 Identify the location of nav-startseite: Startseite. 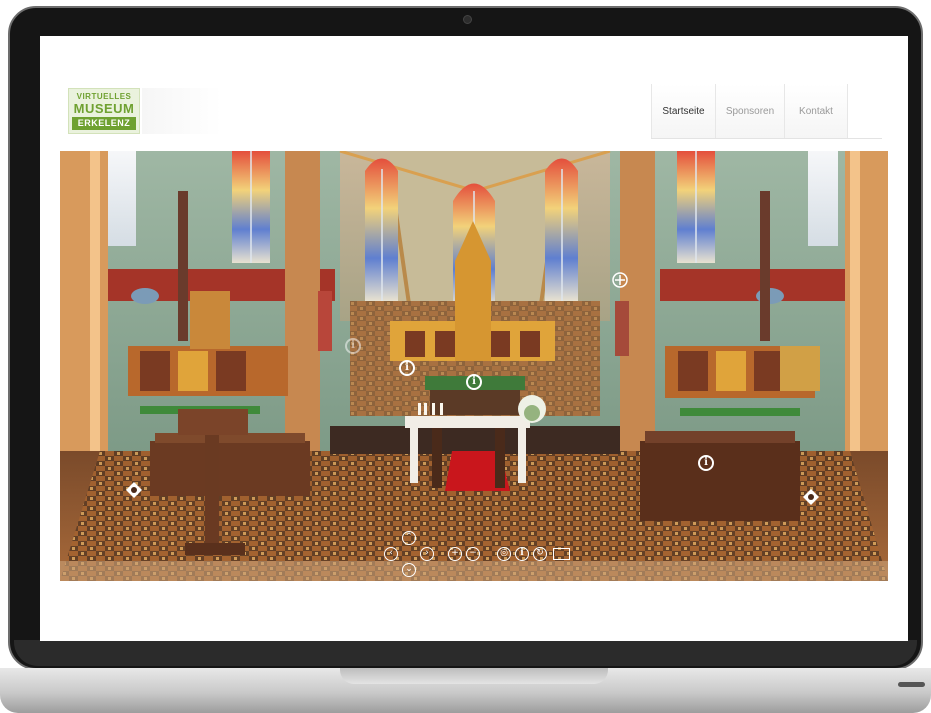
(683, 111).